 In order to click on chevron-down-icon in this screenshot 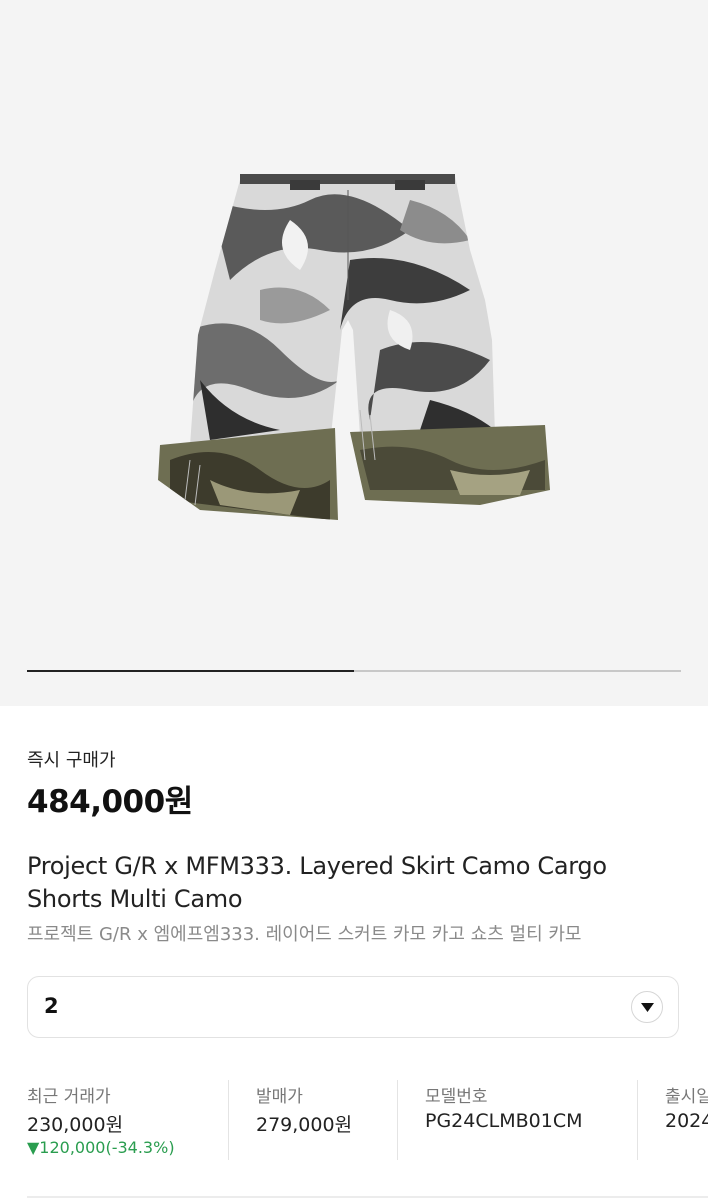, I will do `click(647, 1007)`.